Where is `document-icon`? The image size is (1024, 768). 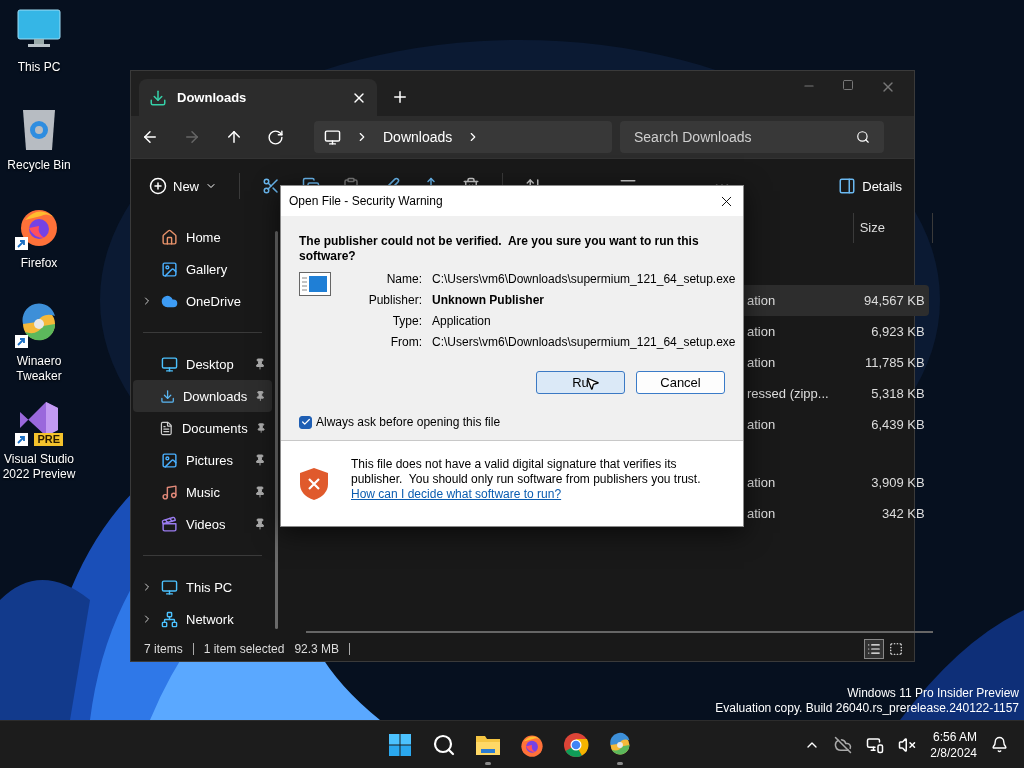 document-icon is located at coordinates (166, 428).